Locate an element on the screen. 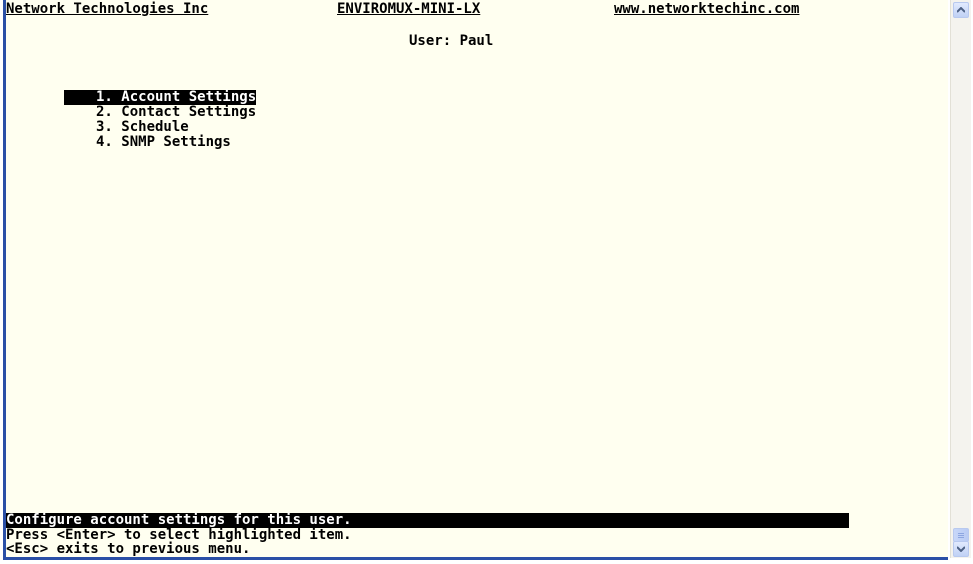 This screenshot has height=564, width=973. scroll-thumb is located at coordinates (961, 535).